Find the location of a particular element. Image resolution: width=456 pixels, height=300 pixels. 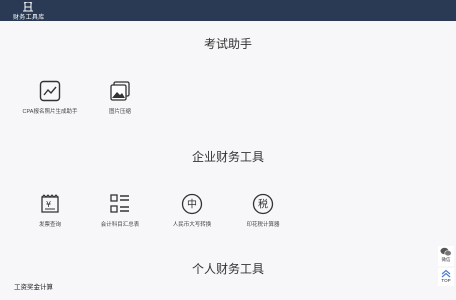

tool-rmb-uppercase: 中 人民币大写转换 is located at coordinates (192, 210).